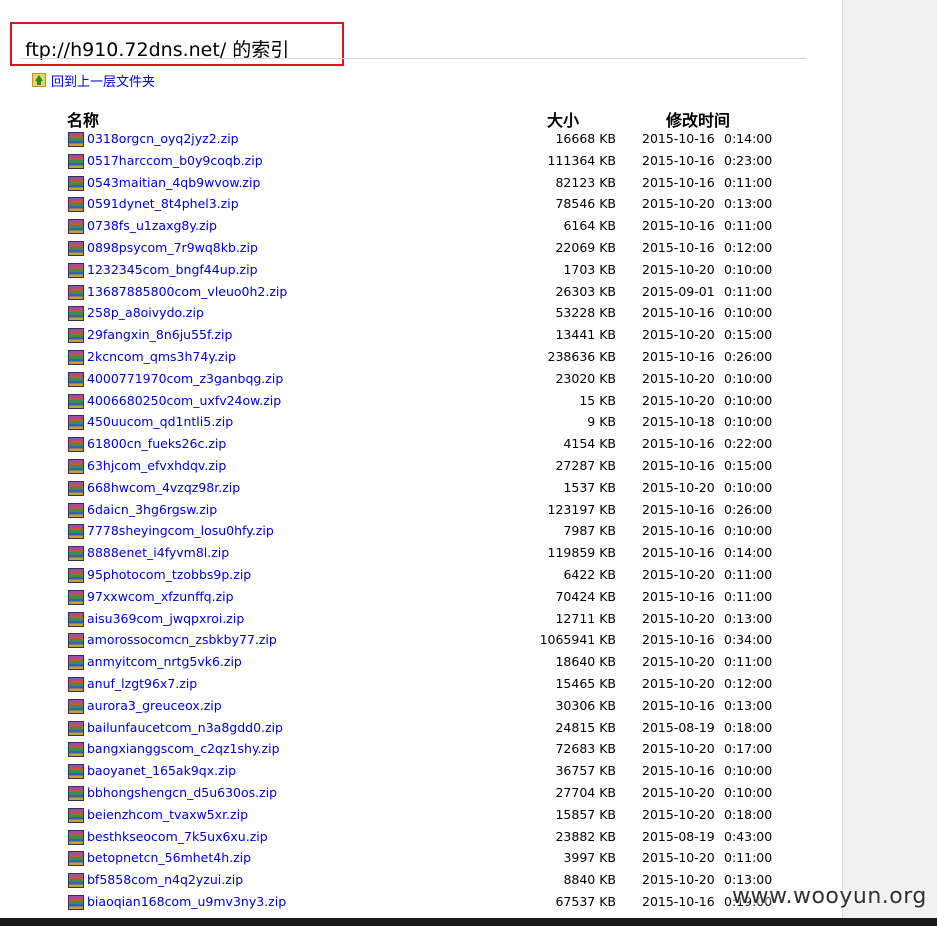 The height and width of the screenshot is (926, 937). I want to click on parent-folder-link: 回到上一层文件夹, so click(93, 80).